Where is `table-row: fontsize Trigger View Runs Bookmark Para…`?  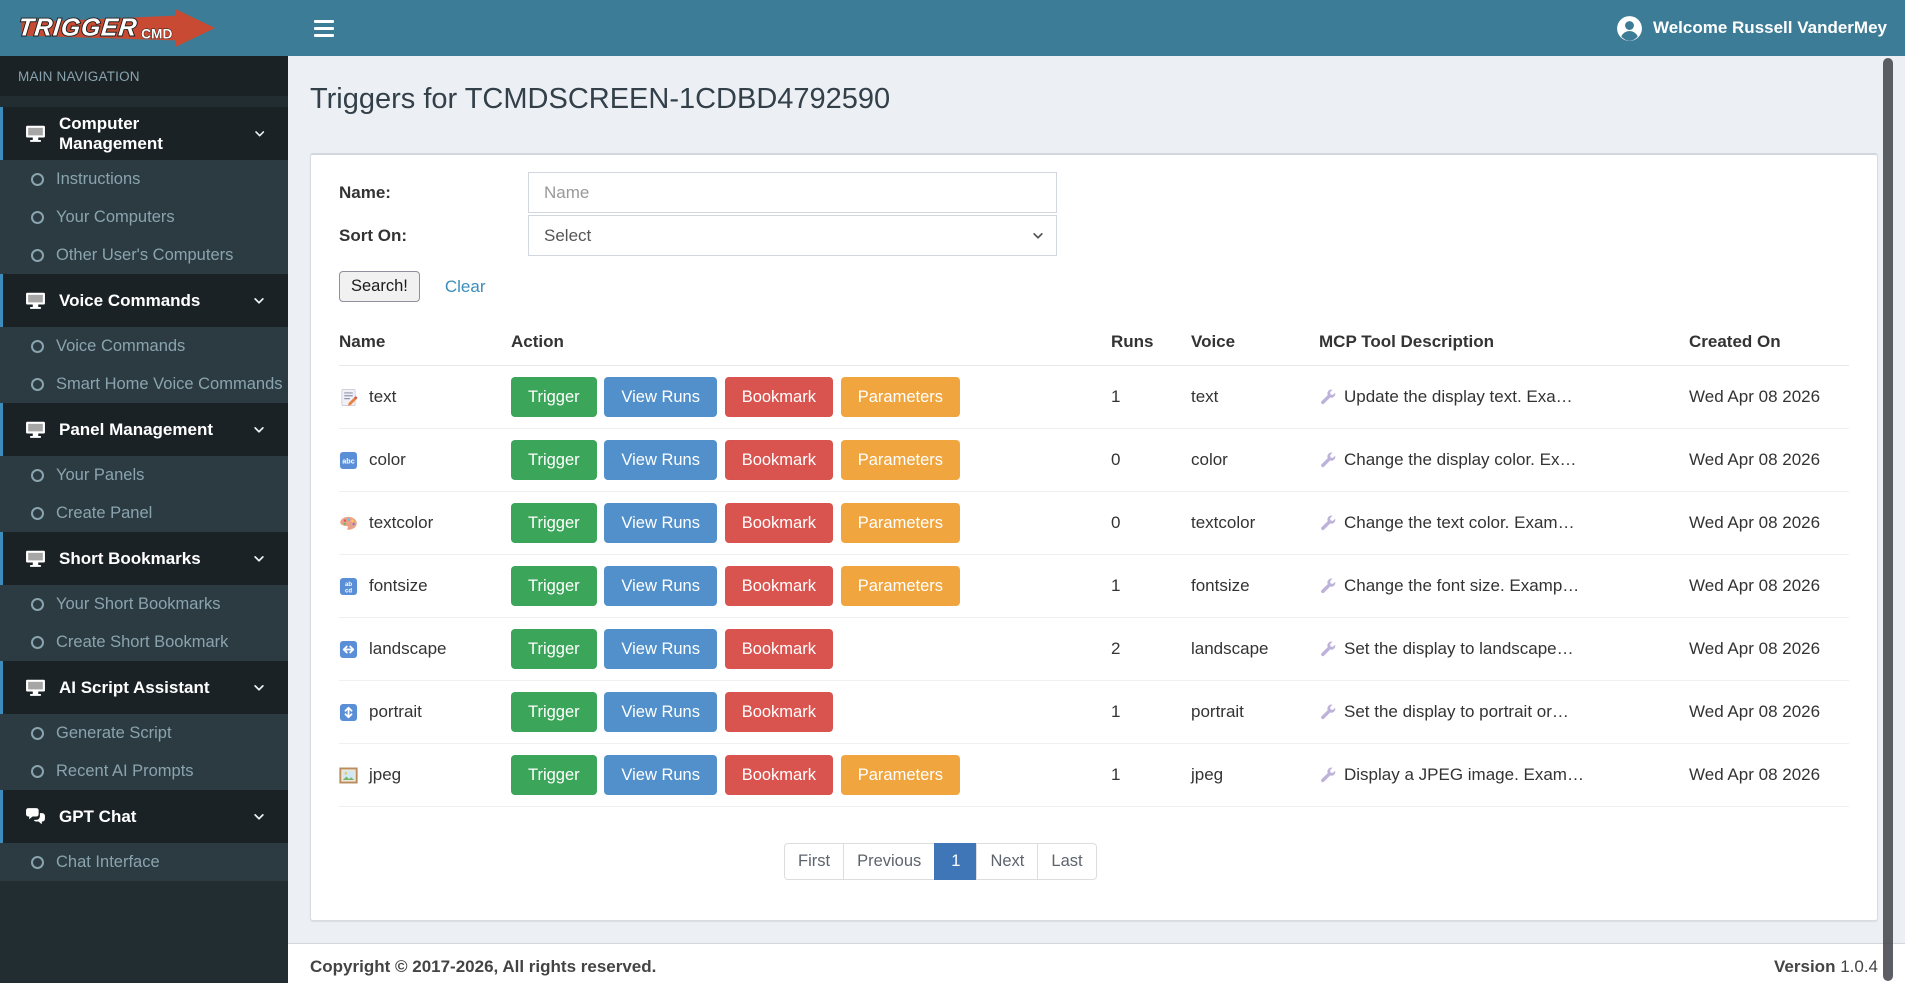 table-row: fontsize Trigger View Runs Bookmark Para… is located at coordinates (1094, 586).